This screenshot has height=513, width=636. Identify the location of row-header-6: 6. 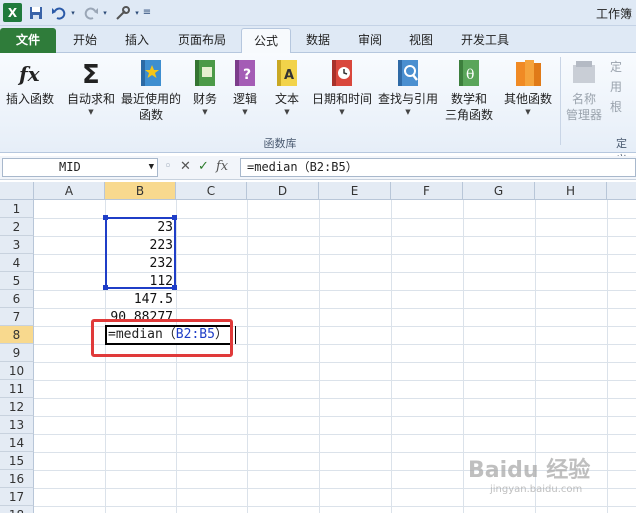
(17, 299).